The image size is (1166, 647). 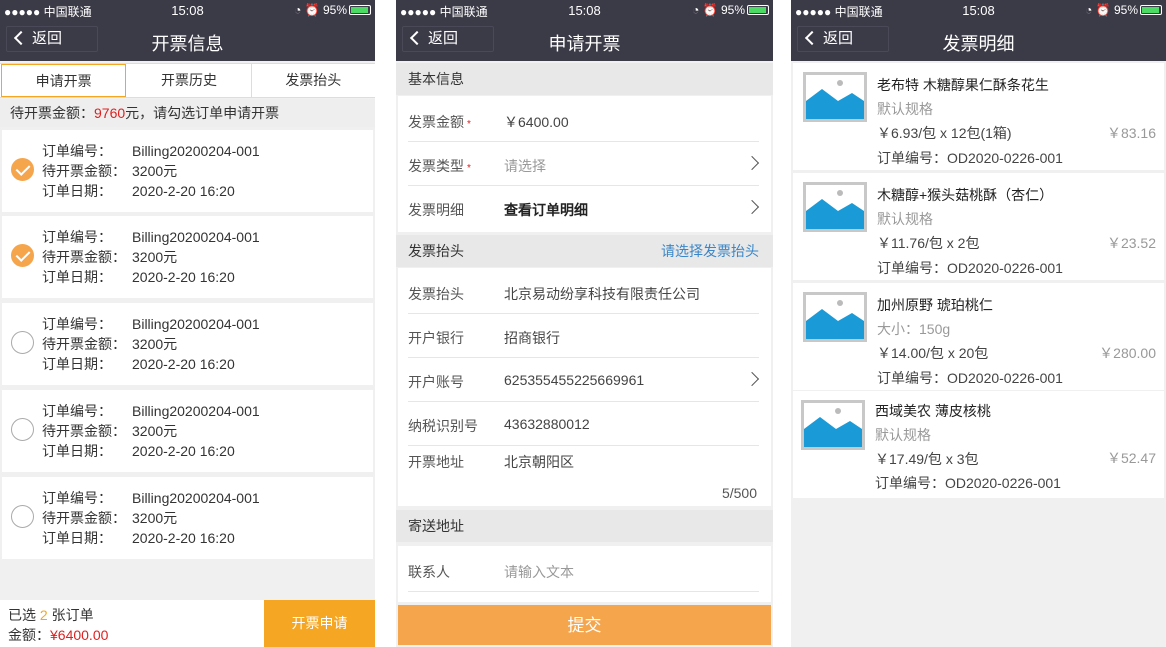 I want to click on tab-invoice-history: 开票历史, so click(x=189, y=80).